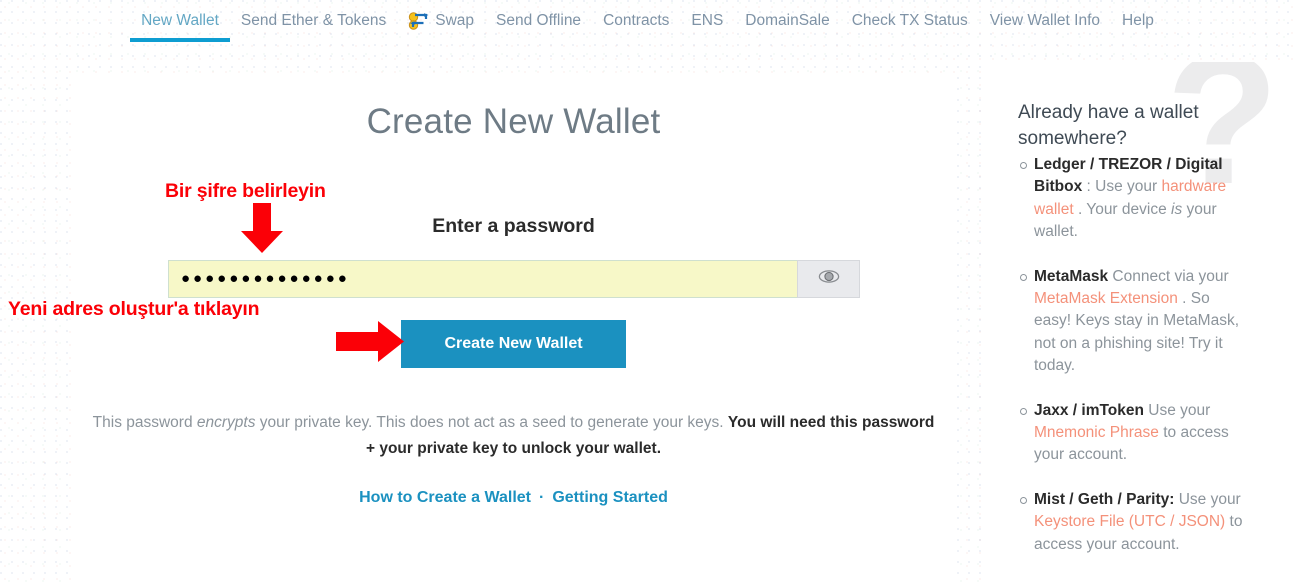 The width and height of the screenshot is (1295, 583). Describe the element at coordinates (1122, 209) in the screenshot. I see `option-text: . Your device` at that location.